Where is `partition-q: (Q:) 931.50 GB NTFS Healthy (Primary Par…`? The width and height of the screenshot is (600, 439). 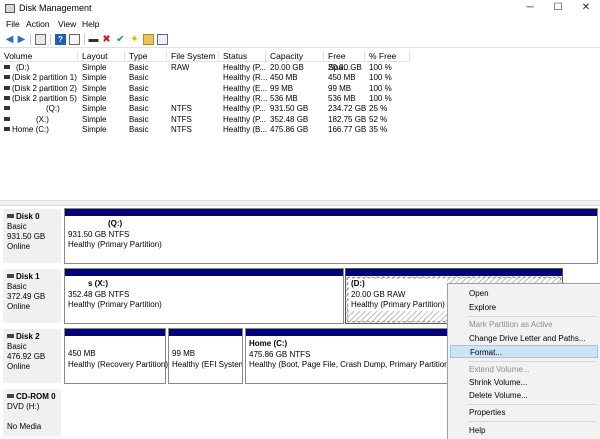
partition-q: (Q:) 931.50 GB NTFS Healthy (Primary Par… is located at coordinates (331, 236).